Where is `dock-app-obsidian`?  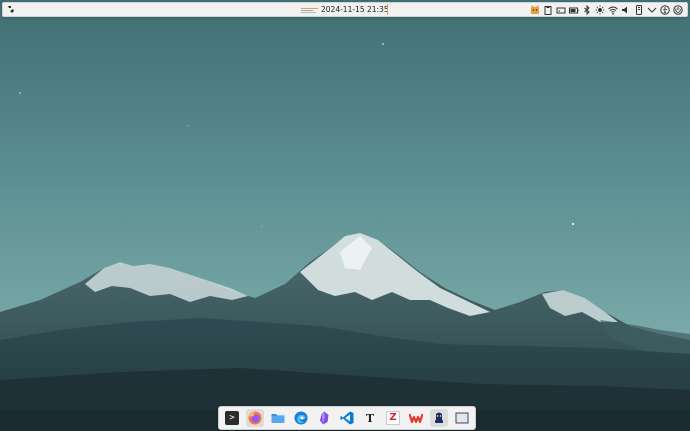
dock-app-obsidian is located at coordinates (324, 418).